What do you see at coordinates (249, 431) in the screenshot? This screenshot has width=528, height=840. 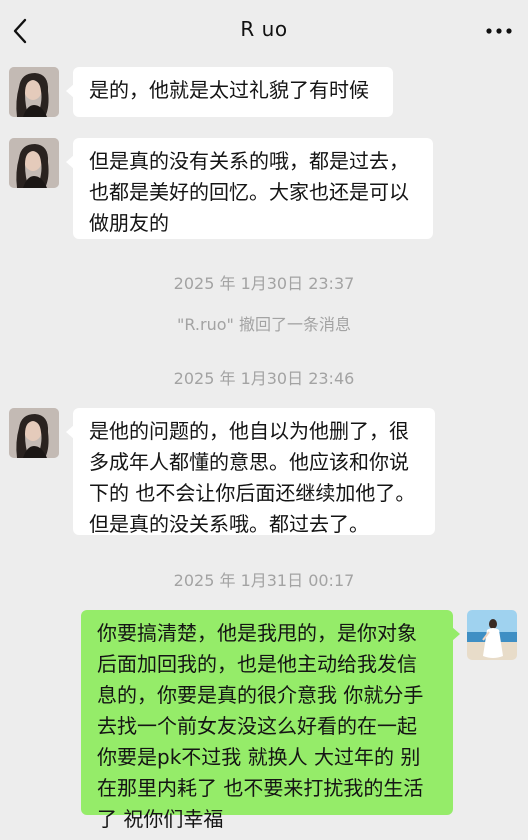 I see `message-text: 是他的问题的，他自以为他删了，很` at bounding box center [249, 431].